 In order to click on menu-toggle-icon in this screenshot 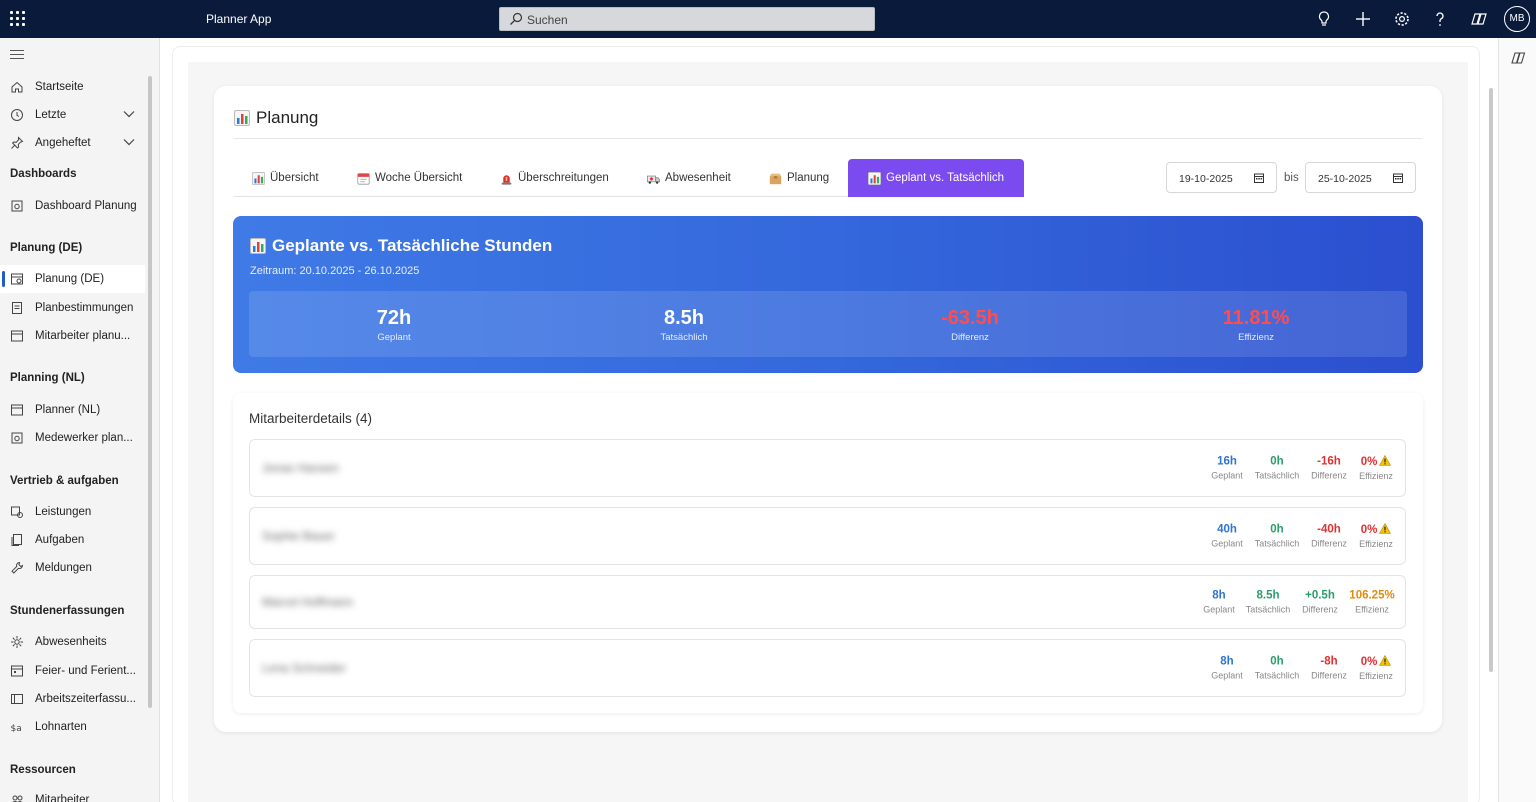, I will do `click(17, 55)`.